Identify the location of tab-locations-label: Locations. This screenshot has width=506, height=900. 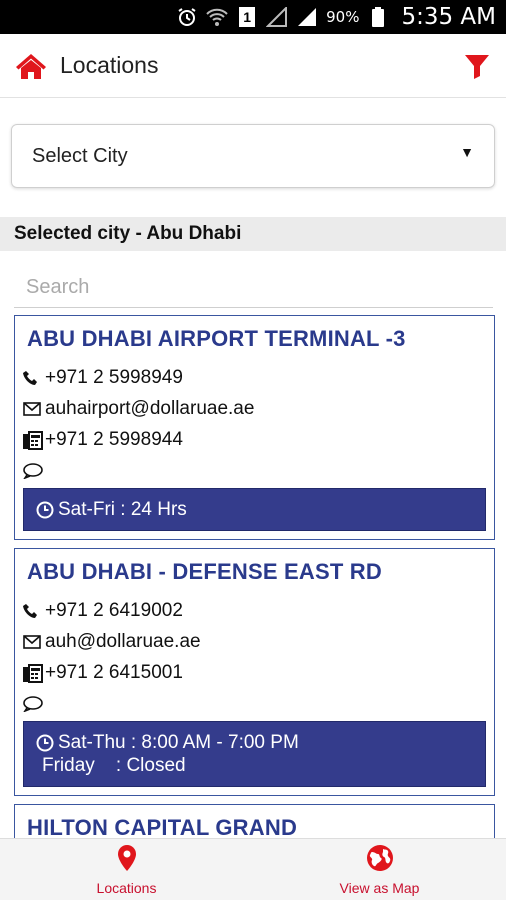
(126, 887).